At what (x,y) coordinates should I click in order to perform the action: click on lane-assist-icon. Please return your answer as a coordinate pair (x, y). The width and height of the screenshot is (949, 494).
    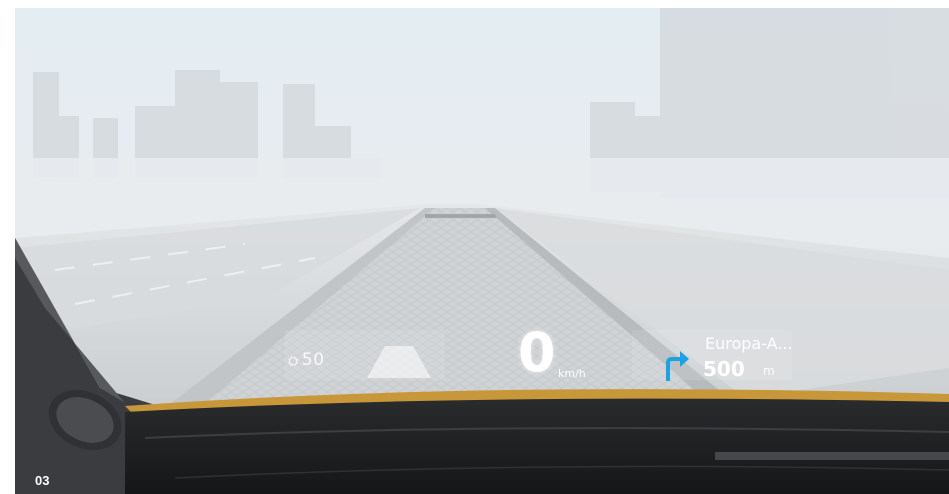
    Looking at the image, I should click on (399, 362).